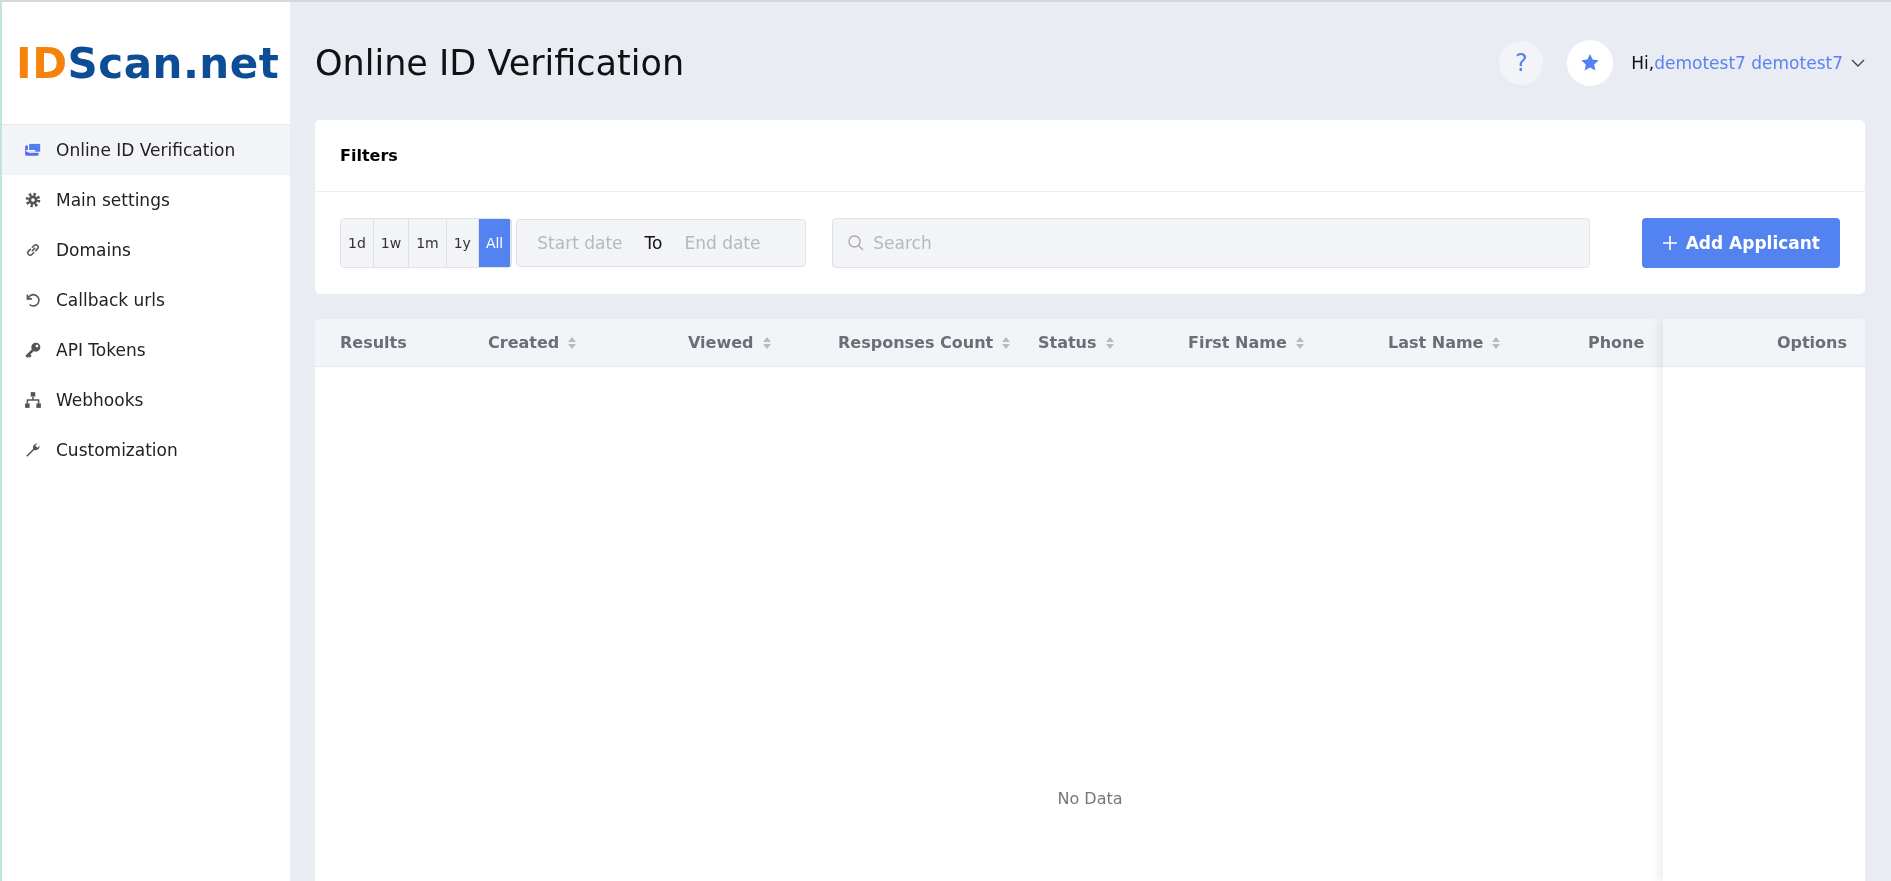  What do you see at coordinates (1740, 243) in the screenshot?
I see `add-applicant-button: Add Applicant` at bounding box center [1740, 243].